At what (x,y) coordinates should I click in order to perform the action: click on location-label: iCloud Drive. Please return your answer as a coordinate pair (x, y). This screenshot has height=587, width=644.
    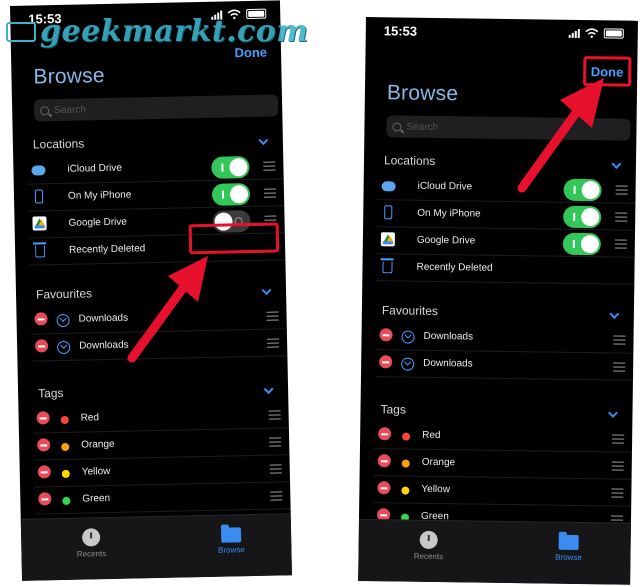
    Looking at the image, I should click on (95, 168).